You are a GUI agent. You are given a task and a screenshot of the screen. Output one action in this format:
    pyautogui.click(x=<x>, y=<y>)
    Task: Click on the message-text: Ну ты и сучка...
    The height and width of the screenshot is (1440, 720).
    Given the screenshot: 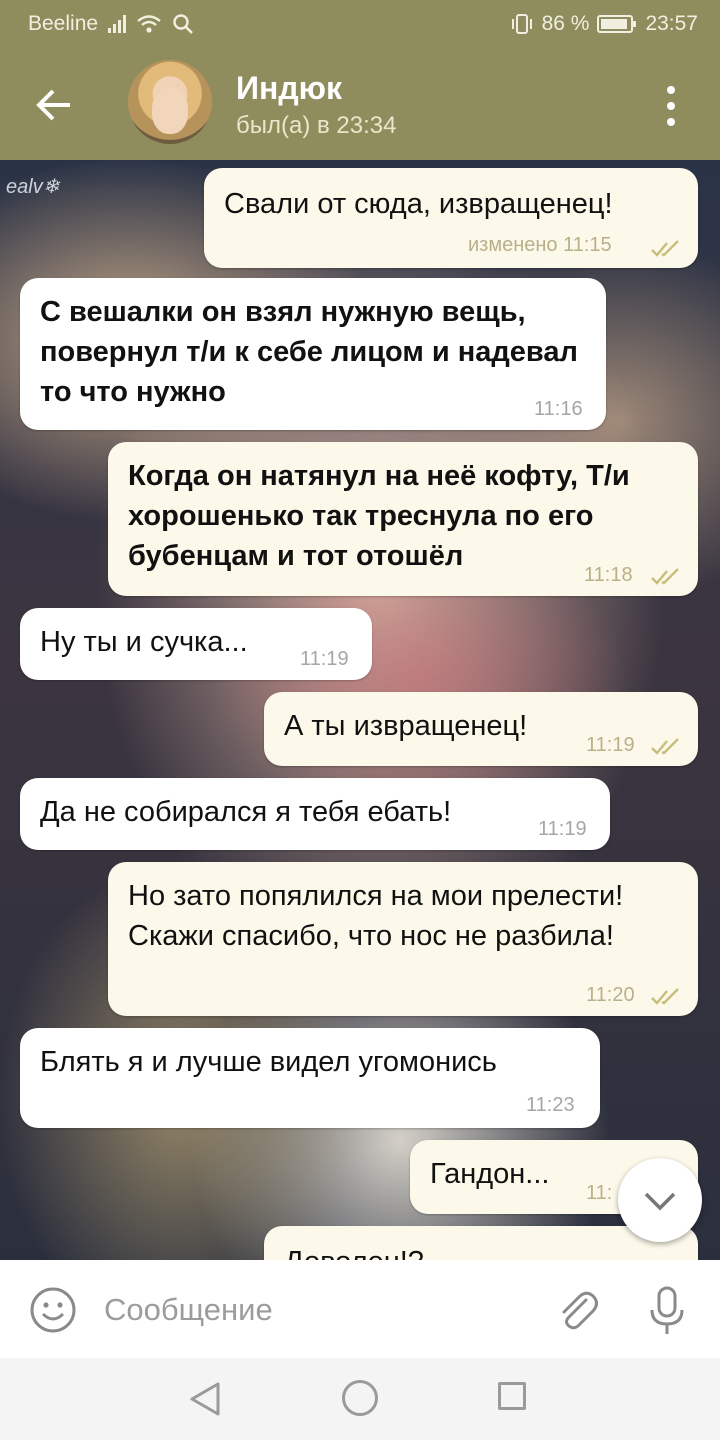 What is the action you would take?
    pyautogui.click(x=144, y=642)
    